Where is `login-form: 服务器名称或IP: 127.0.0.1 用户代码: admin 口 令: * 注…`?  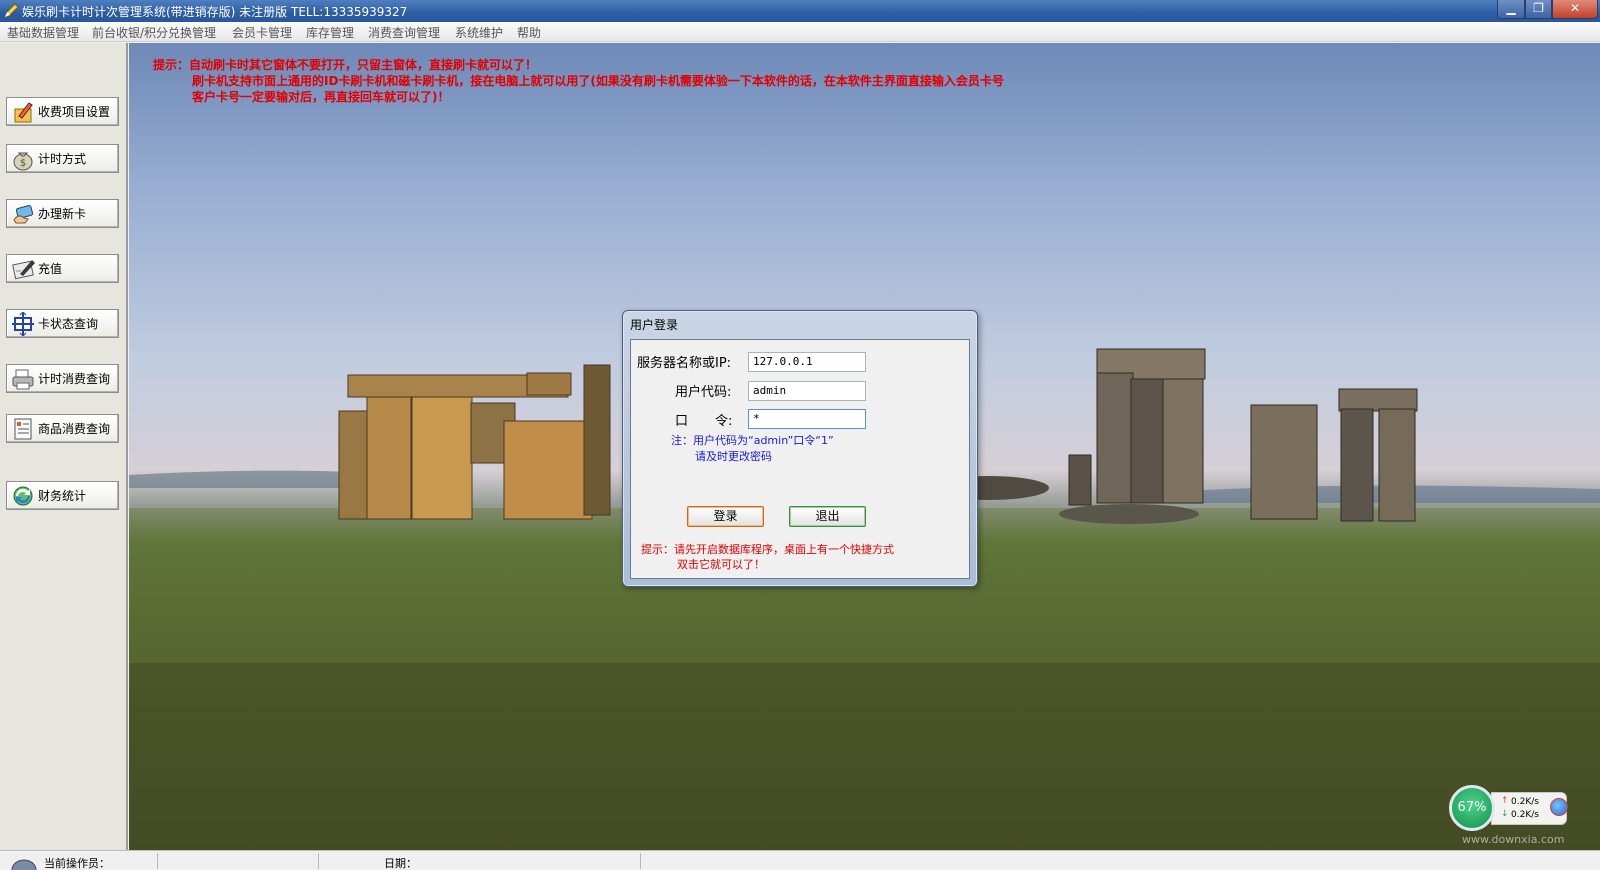 login-form: 服务器名称或IP: 127.0.0.1 用户代码: admin 口 令: * 注… is located at coordinates (800, 459).